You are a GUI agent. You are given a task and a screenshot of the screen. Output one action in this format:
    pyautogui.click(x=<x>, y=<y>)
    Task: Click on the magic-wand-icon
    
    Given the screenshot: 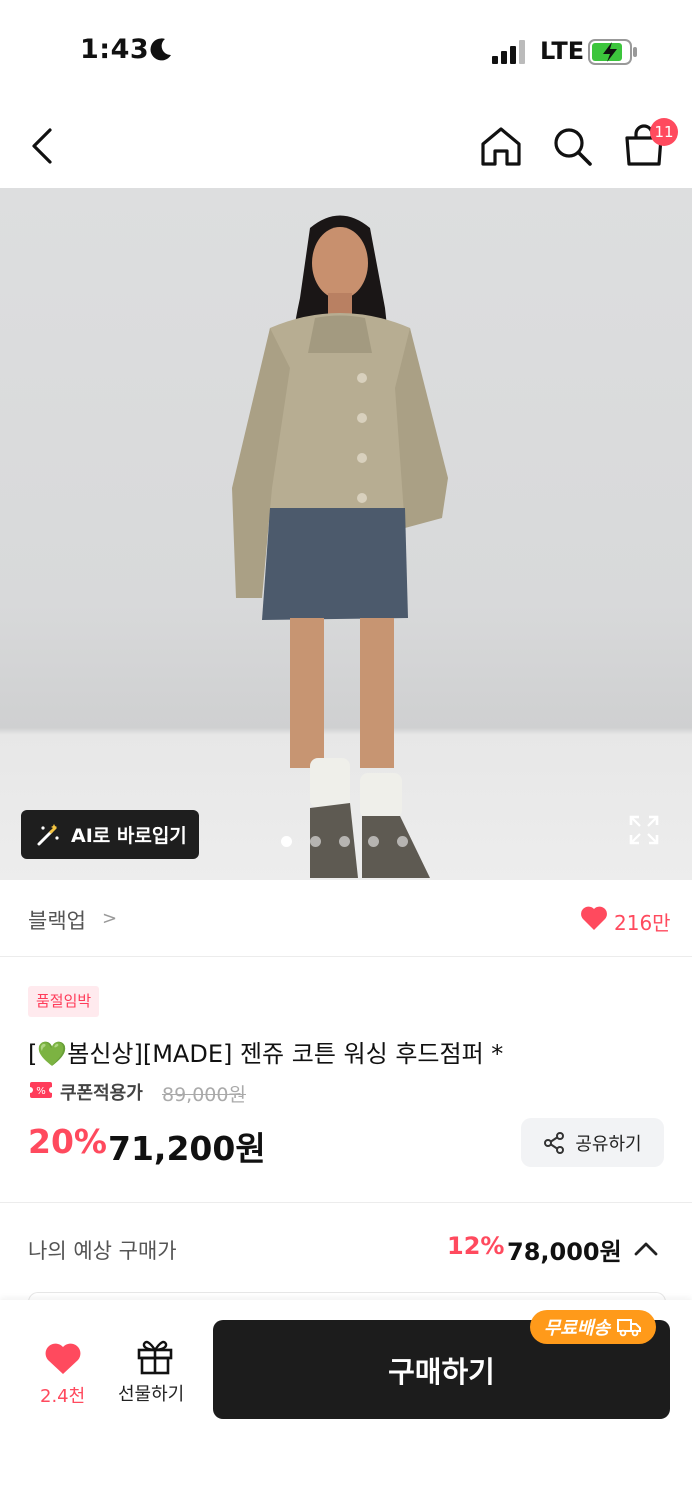 What is the action you would take?
    pyautogui.click(x=48, y=834)
    